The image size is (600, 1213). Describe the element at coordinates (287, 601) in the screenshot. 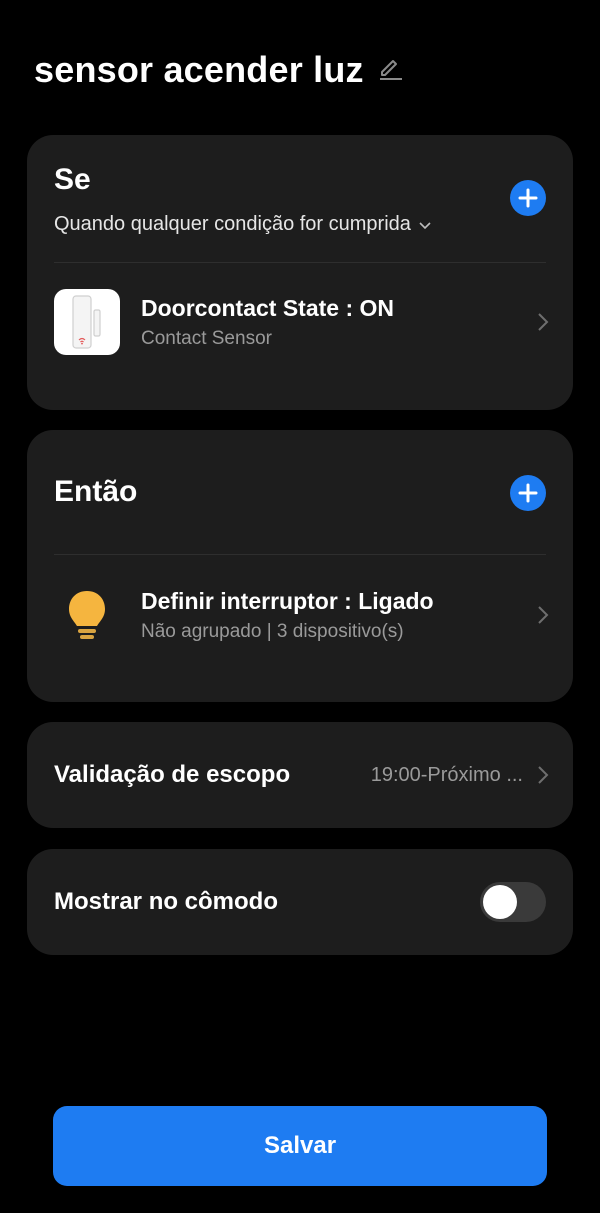

I see `action-item-title: Definir interruptor : Ligado` at that location.